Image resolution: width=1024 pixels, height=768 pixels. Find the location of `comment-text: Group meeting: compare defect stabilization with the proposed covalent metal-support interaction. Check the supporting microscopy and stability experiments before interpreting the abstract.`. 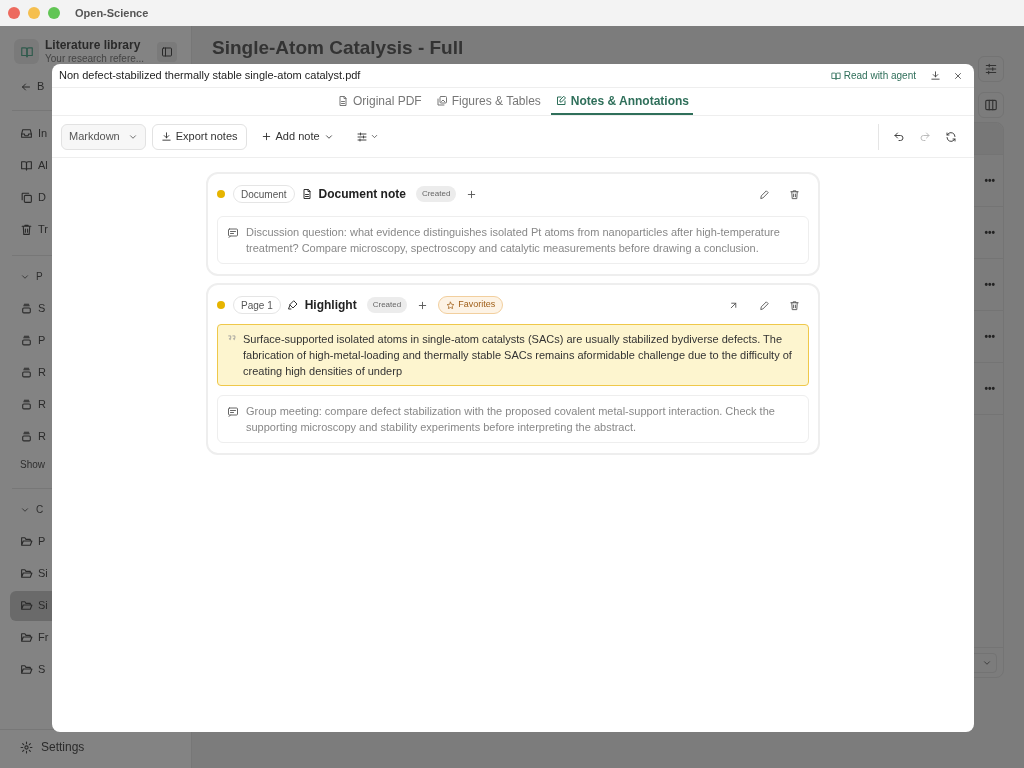

comment-text: Group meeting: compare defect stabilization with the proposed covalent metal-support interaction. Check the supporting microscopy and stability experiments before interpreting the abstract. is located at coordinates (511, 419).